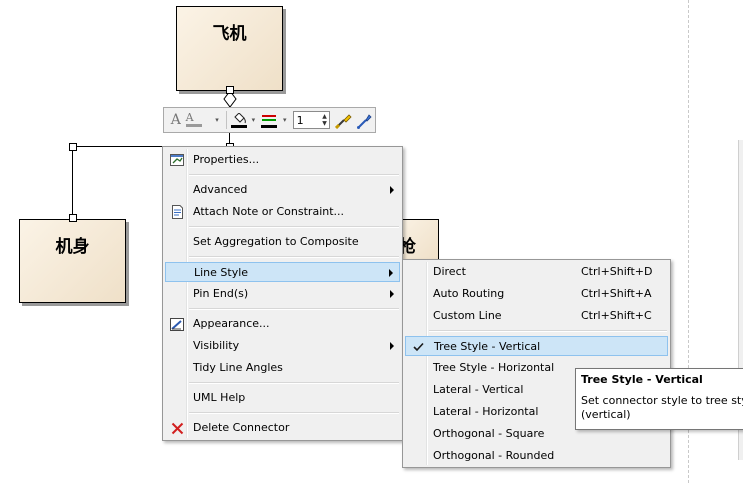 This screenshot has width=743, height=483. What do you see at coordinates (189, 117) in the screenshot?
I see `font-color-icon: A` at bounding box center [189, 117].